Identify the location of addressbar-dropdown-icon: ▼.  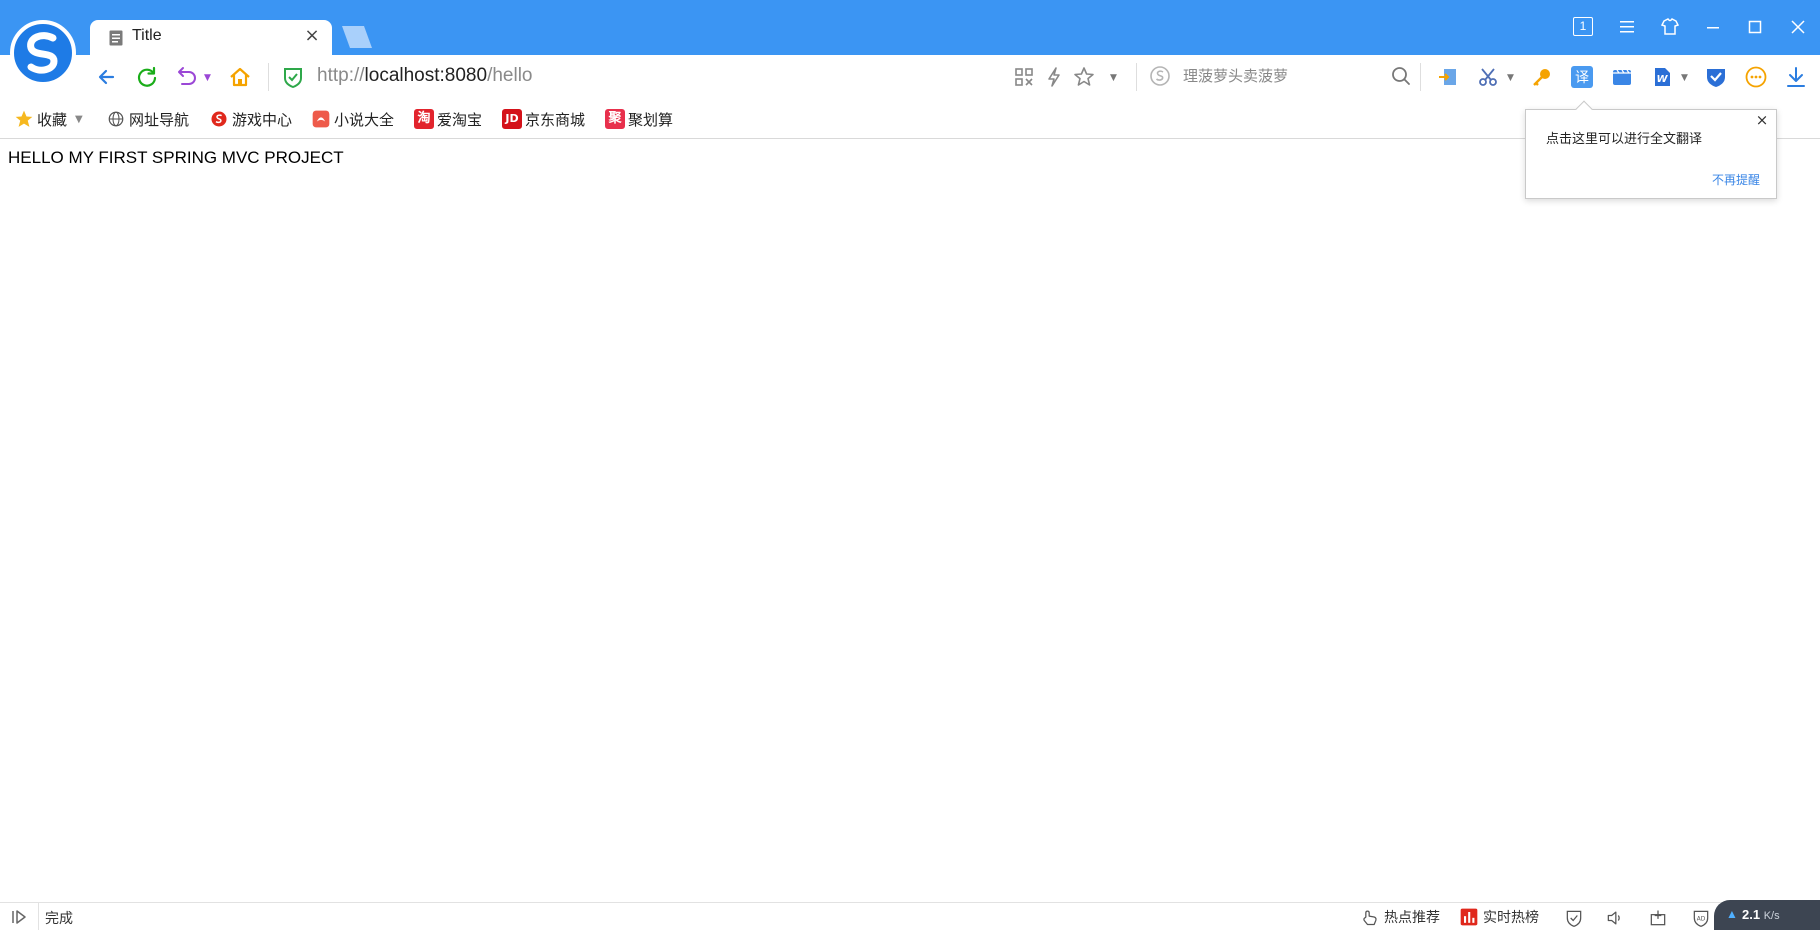
(1113, 78).